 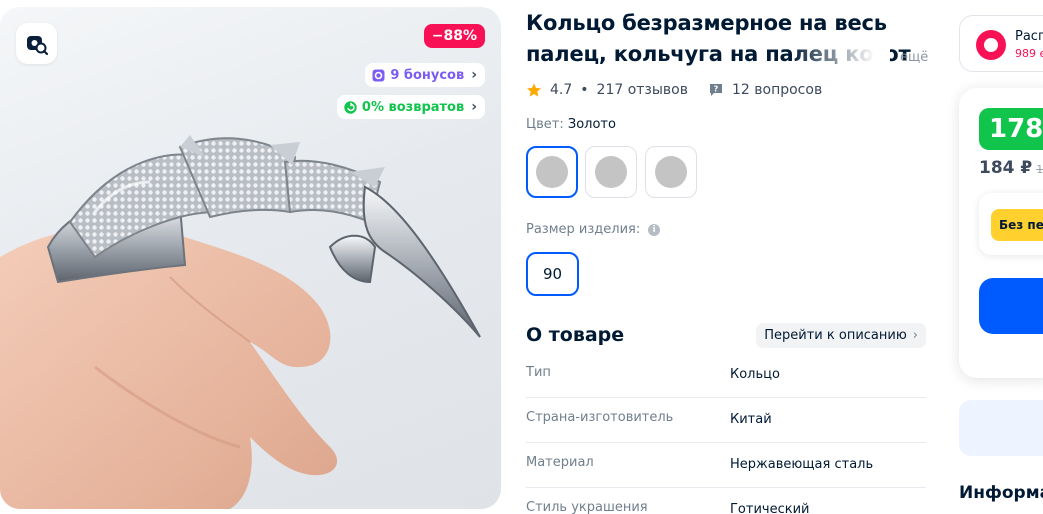 What do you see at coordinates (552, 274) in the screenshot?
I see `size-option: 90` at bounding box center [552, 274].